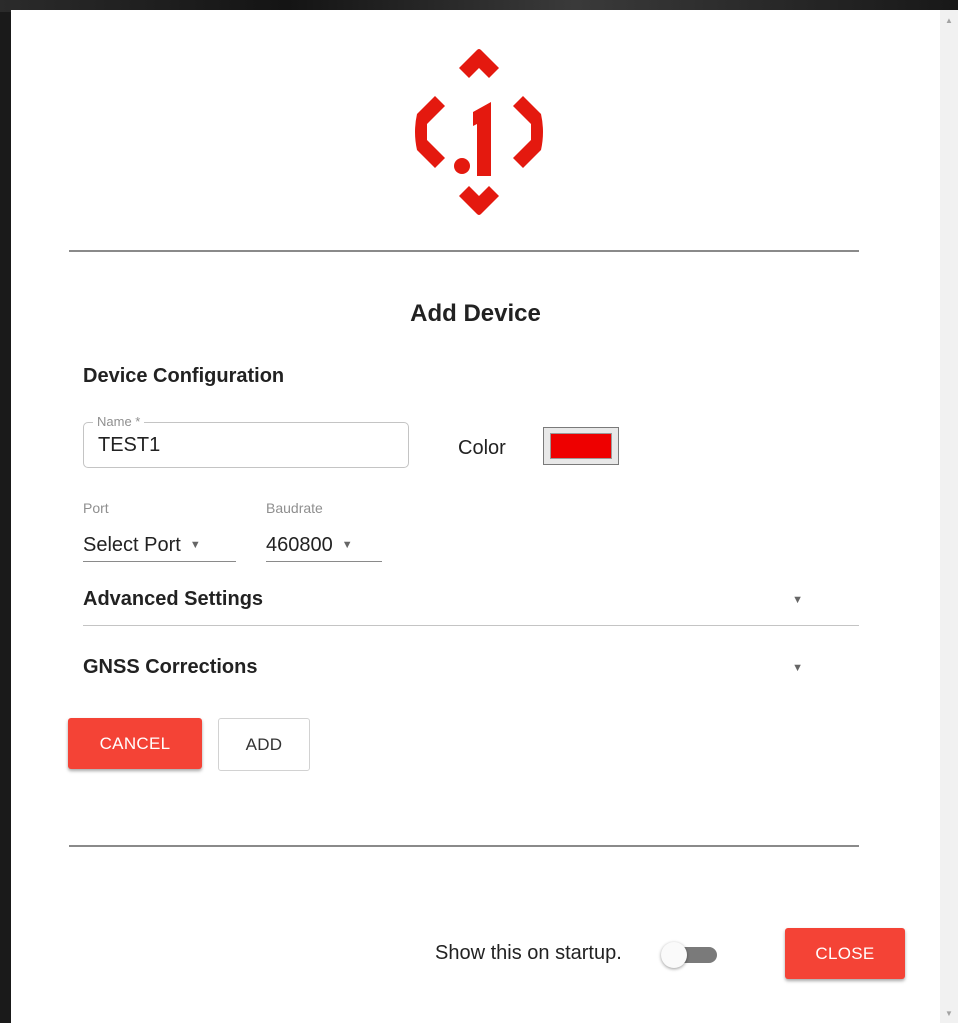  I want to click on name-field-label: Name *, so click(119, 421).